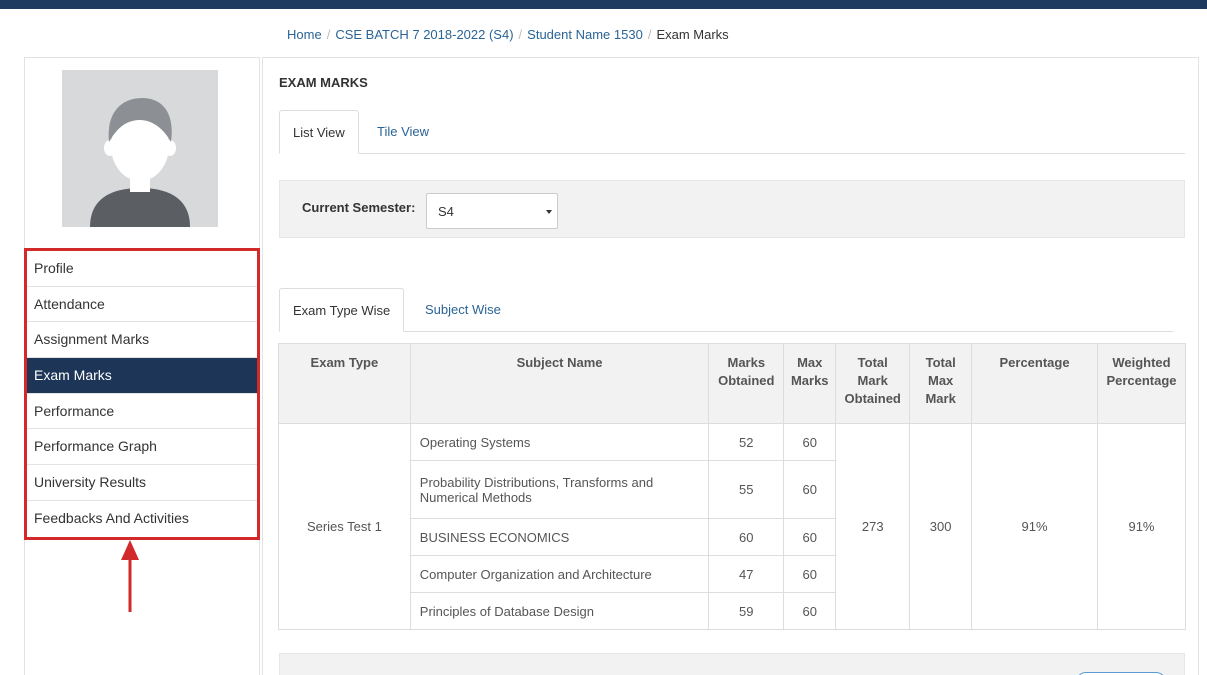 This screenshot has width=1207, height=675. I want to click on page-title: EXAM MARKS, so click(323, 82).